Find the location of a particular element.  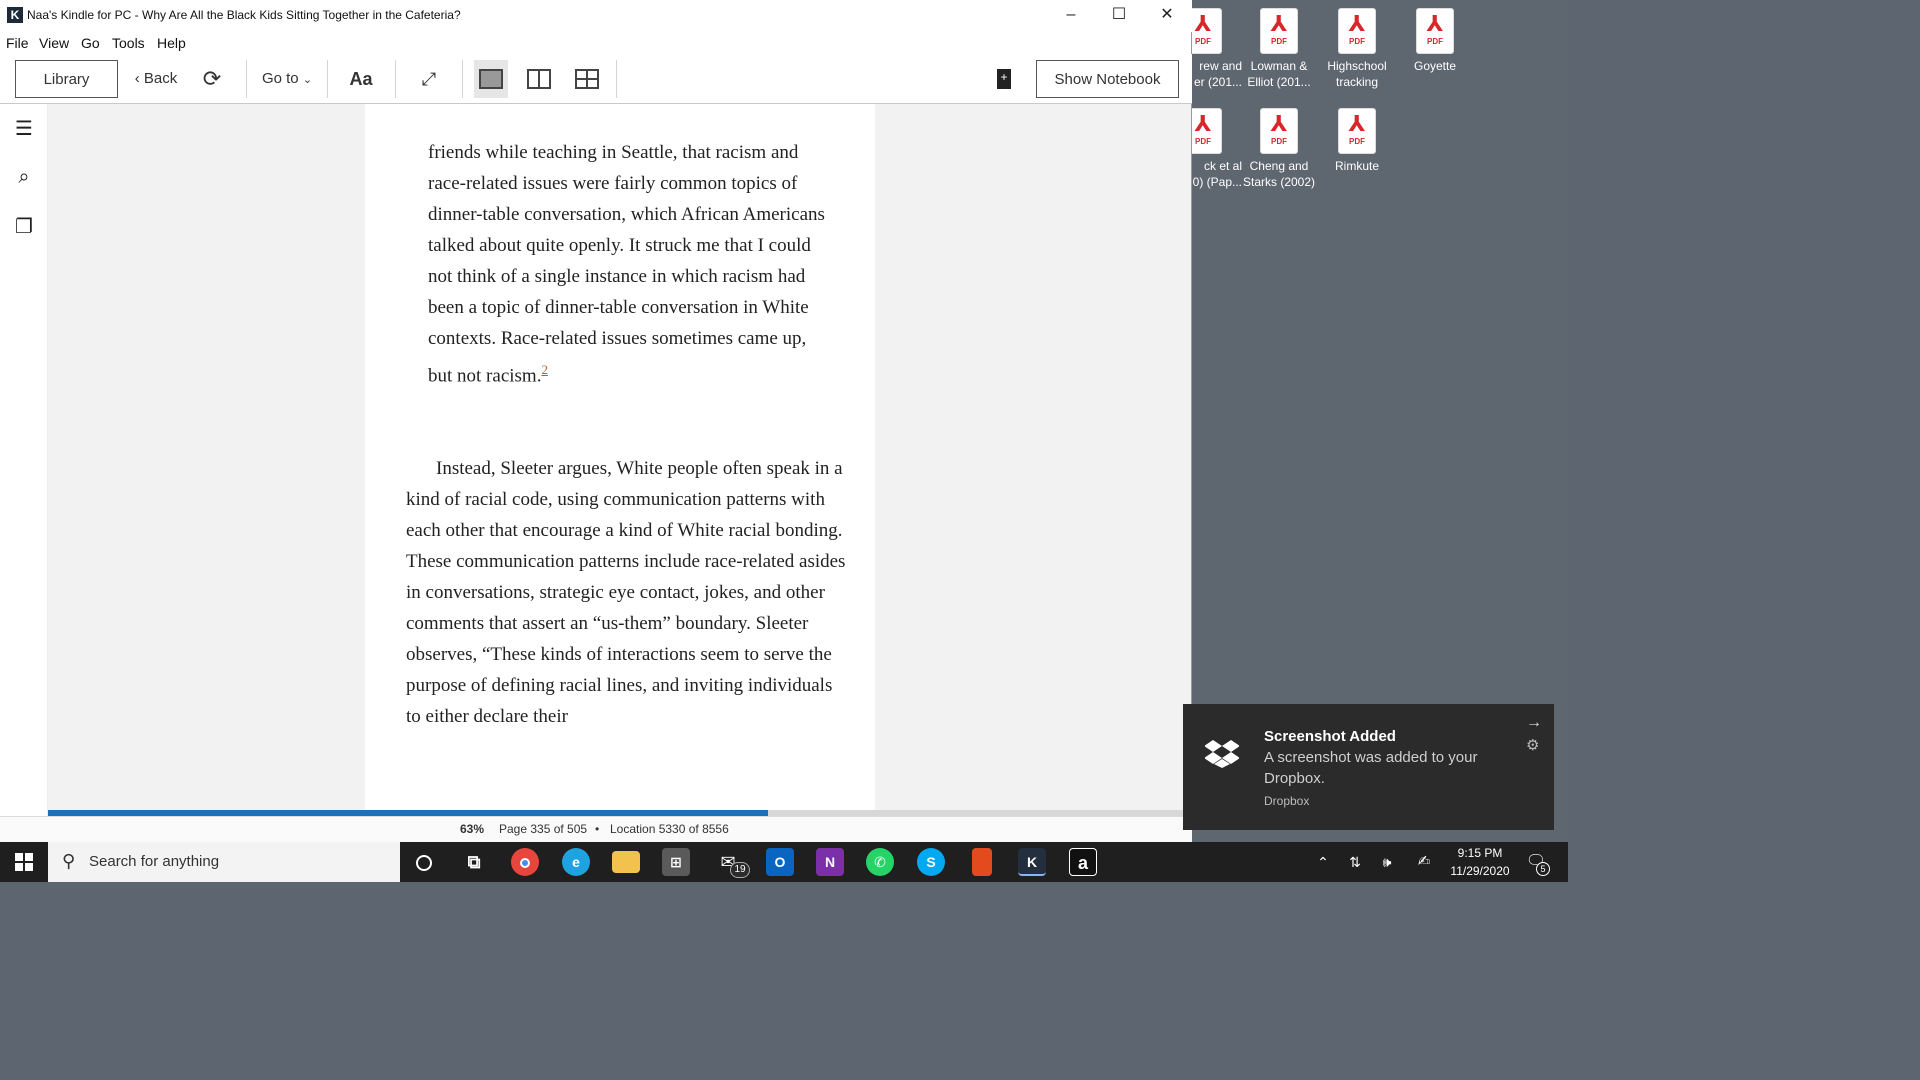

full-screen-button: ⤢ is located at coordinates (429, 79).